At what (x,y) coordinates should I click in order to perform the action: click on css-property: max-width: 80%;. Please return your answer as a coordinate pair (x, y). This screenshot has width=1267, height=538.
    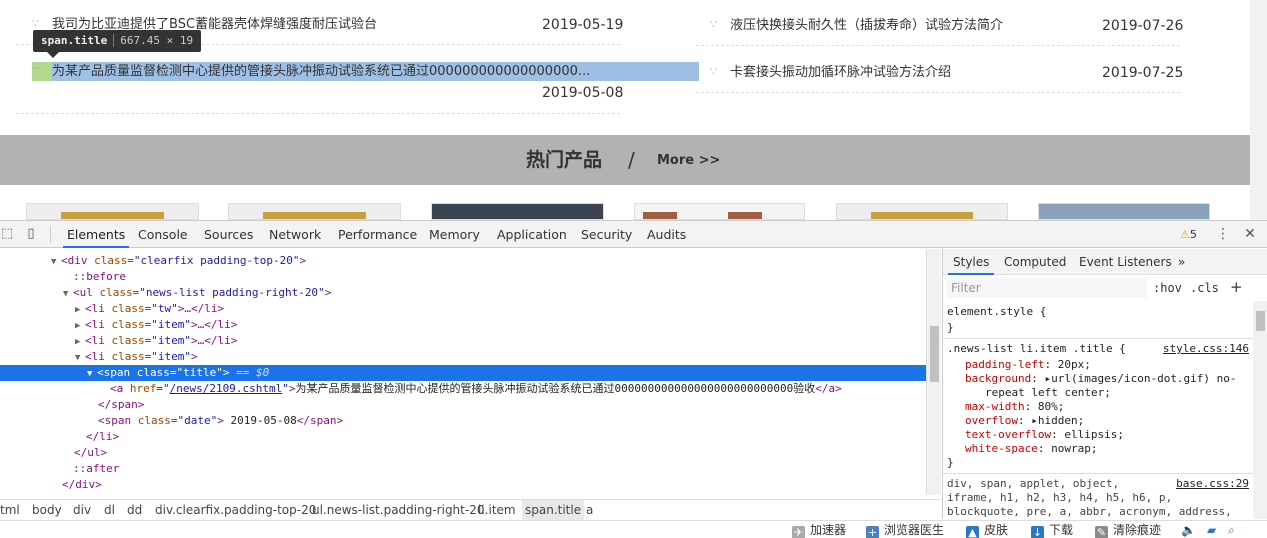
    Looking at the image, I should click on (1014, 407).